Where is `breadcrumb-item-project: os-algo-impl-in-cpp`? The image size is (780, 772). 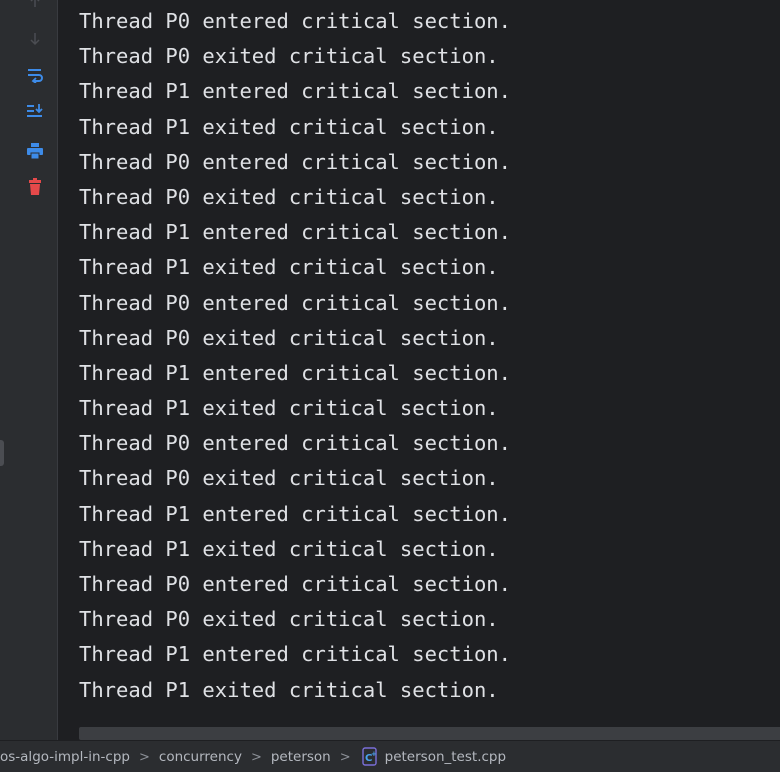 breadcrumb-item-project: os-algo-impl-in-cpp is located at coordinates (65, 757).